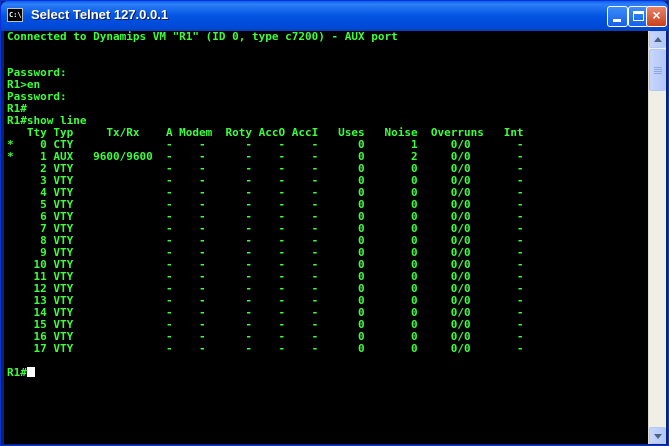 This screenshot has height=446, width=669. I want to click on console-window-icon: C:\, so click(15, 15).